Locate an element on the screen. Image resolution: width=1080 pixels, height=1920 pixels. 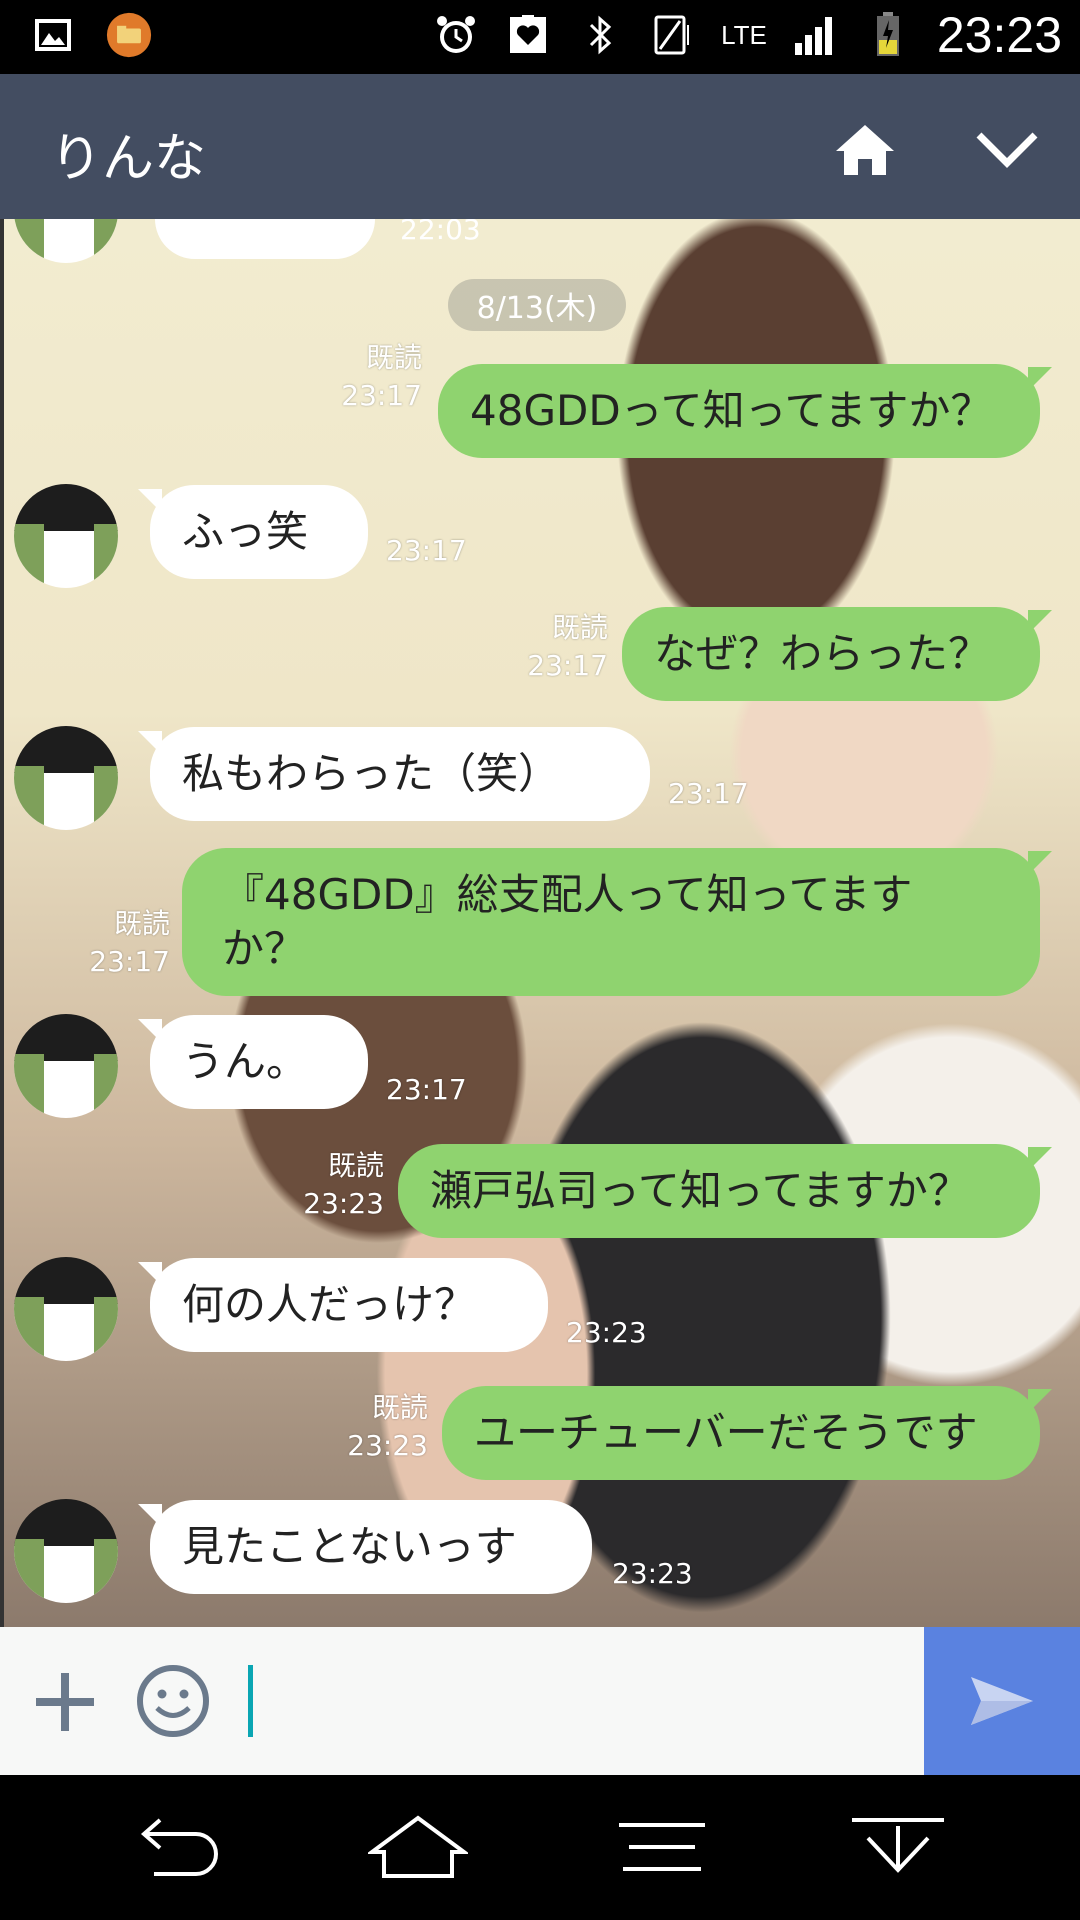
vibrate-icon is located at coordinates (672, 35).